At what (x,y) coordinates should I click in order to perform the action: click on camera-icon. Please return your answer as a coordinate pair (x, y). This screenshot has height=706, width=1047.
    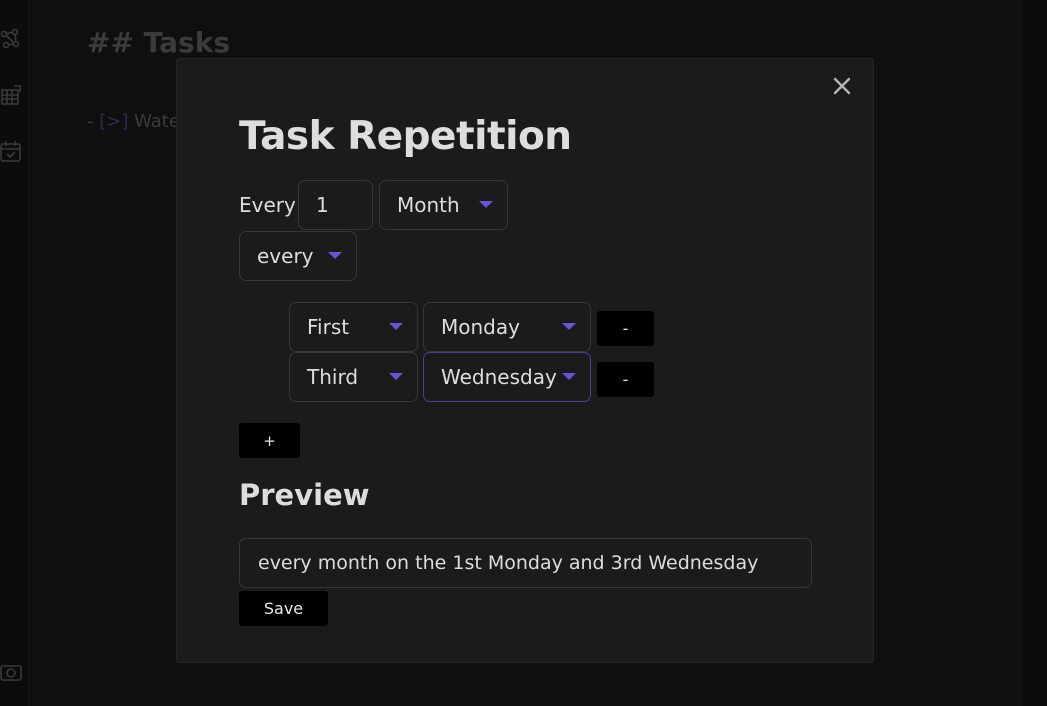
    Looking at the image, I should click on (11, 672).